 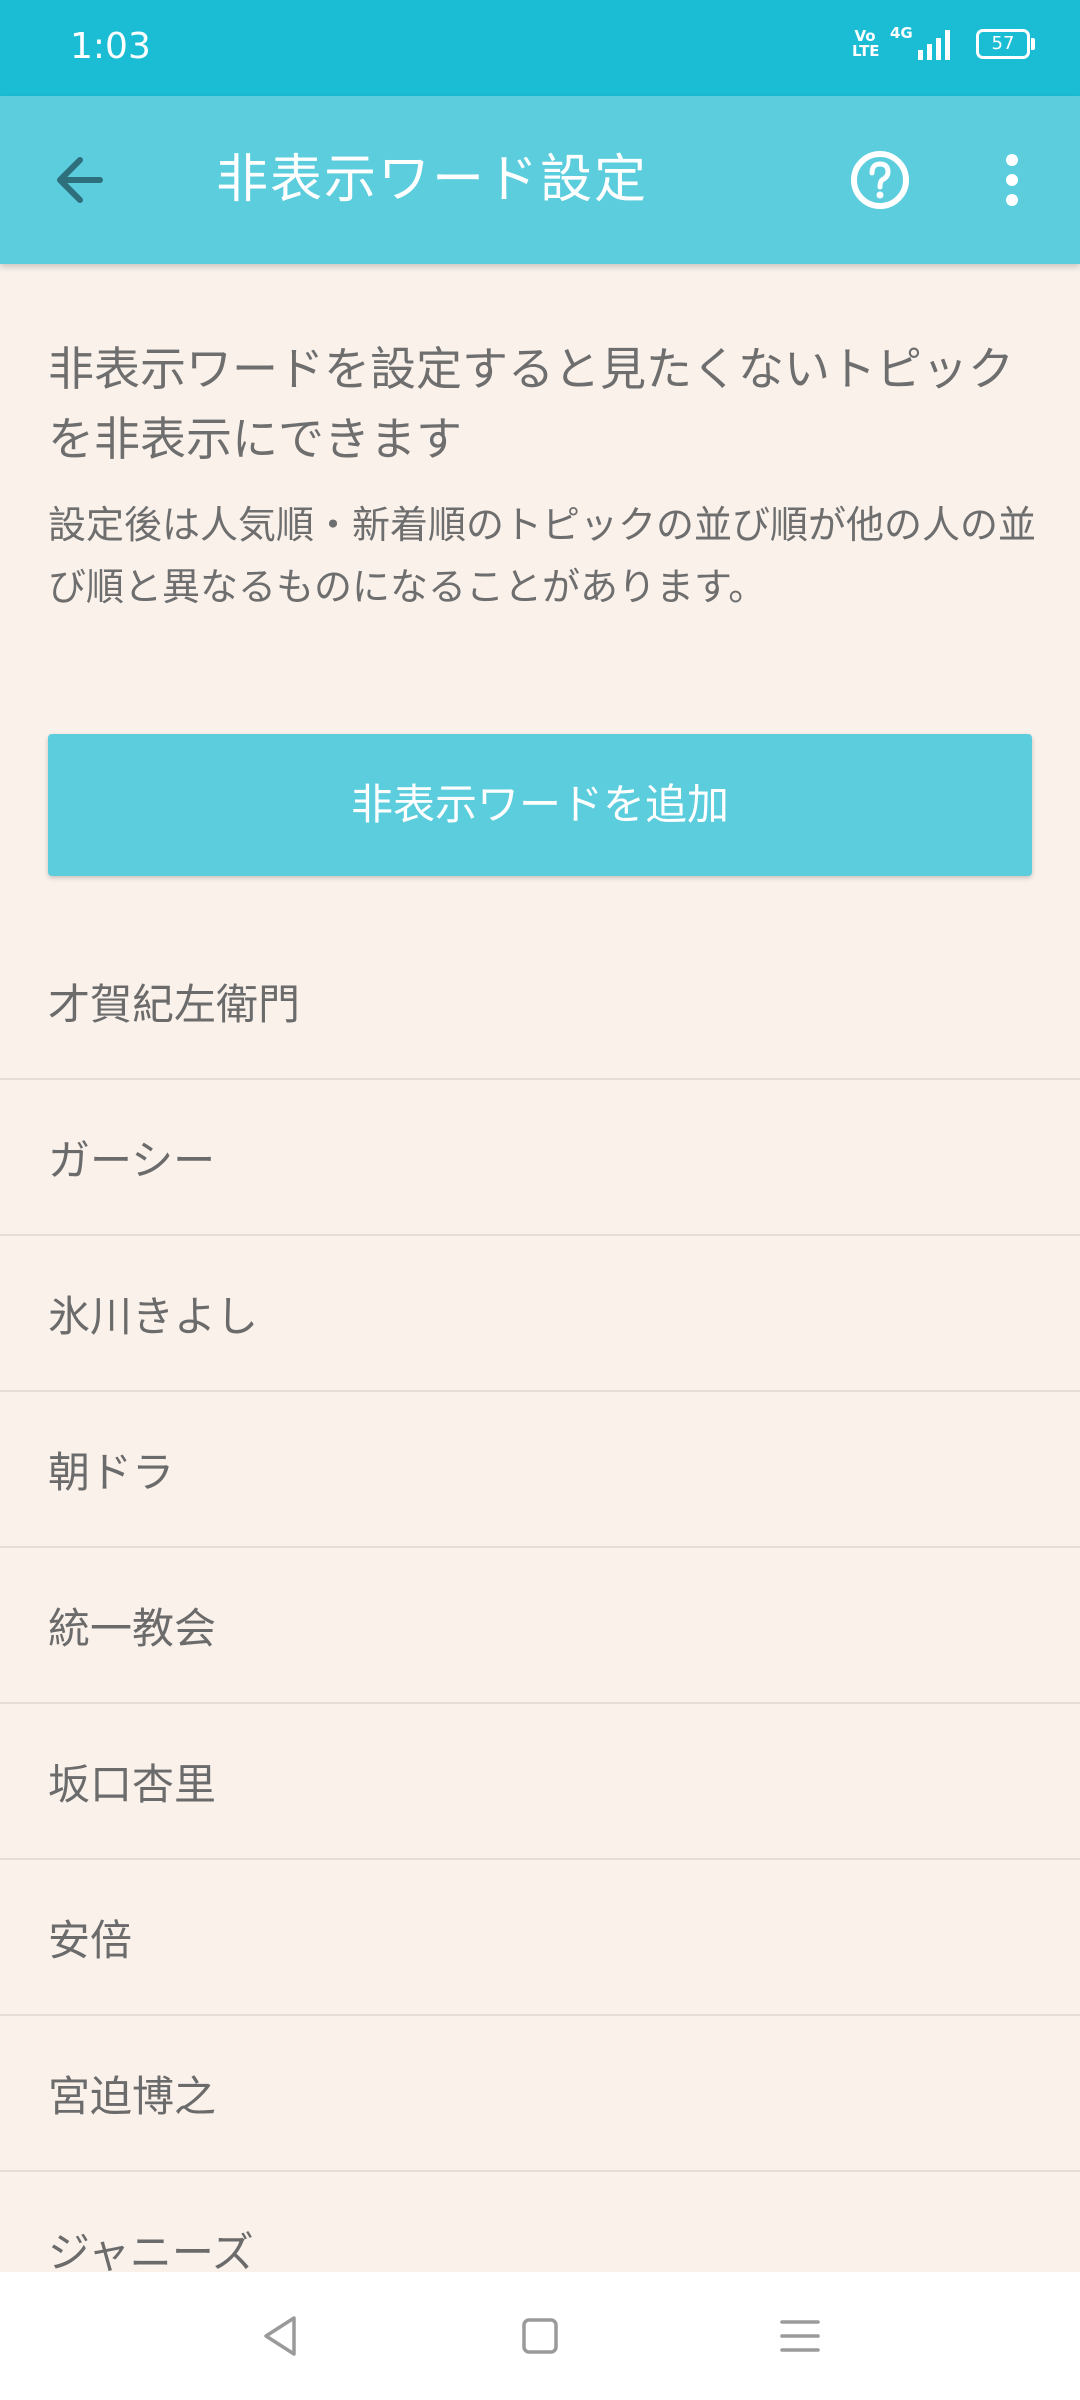 I want to click on home-square-icon, so click(x=540, y=2336).